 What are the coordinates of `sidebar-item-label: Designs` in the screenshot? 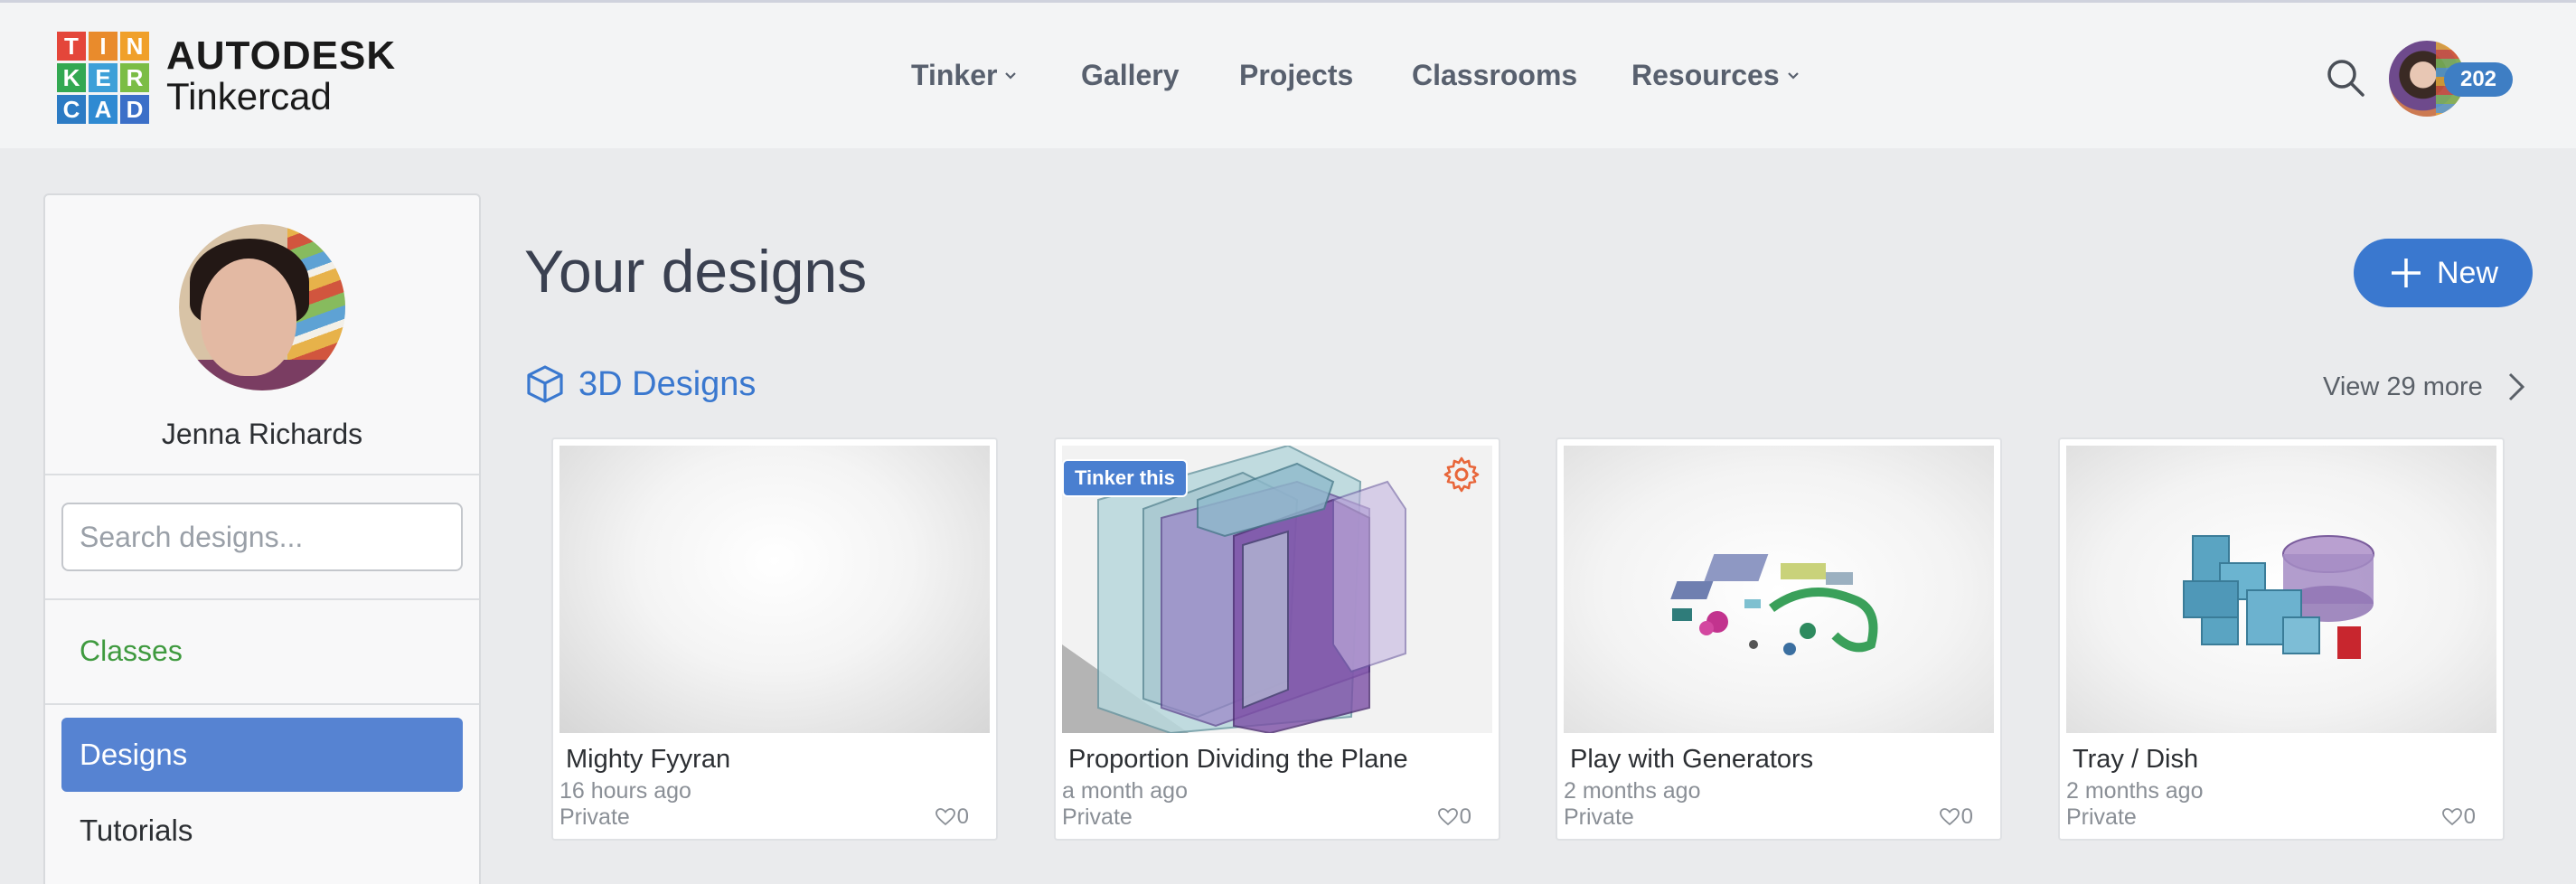 It's located at (134, 754).